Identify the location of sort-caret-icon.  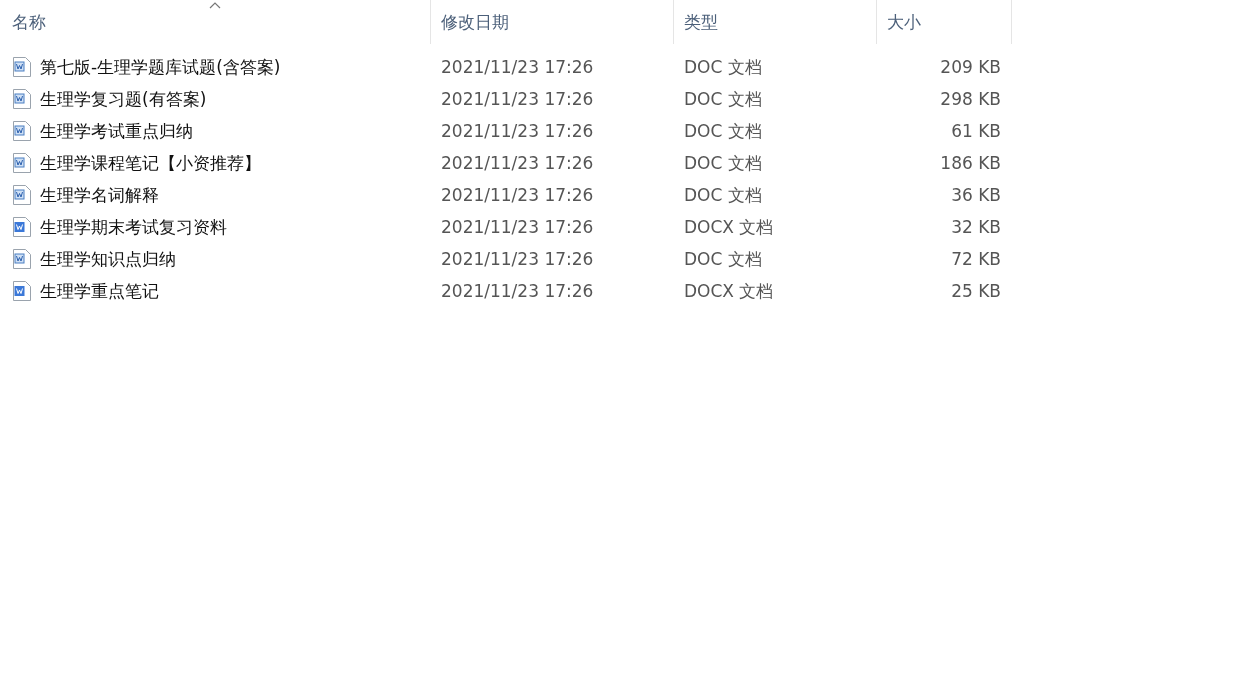
(215, 5).